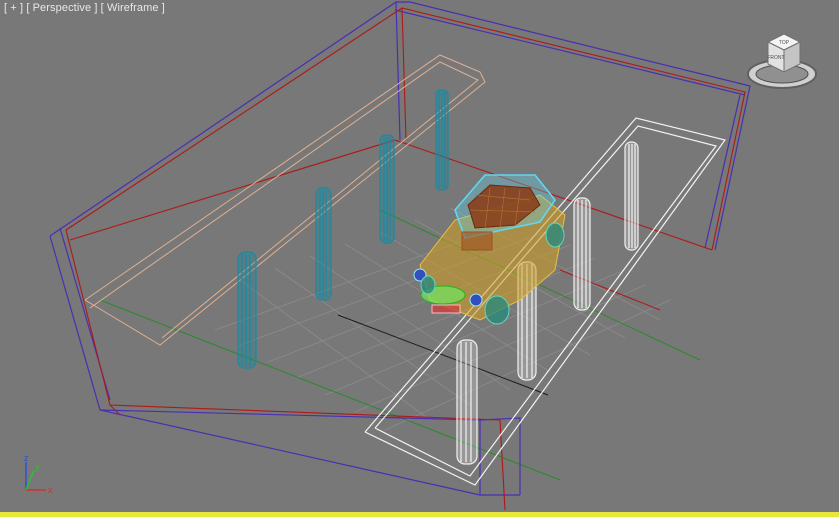 The width and height of the screenshot is (839, 517). What do you see at coordinates (13, 8) in the screenshot?
I see `viewport-menu-button: [ + ]` at bounding box center [13, 8].